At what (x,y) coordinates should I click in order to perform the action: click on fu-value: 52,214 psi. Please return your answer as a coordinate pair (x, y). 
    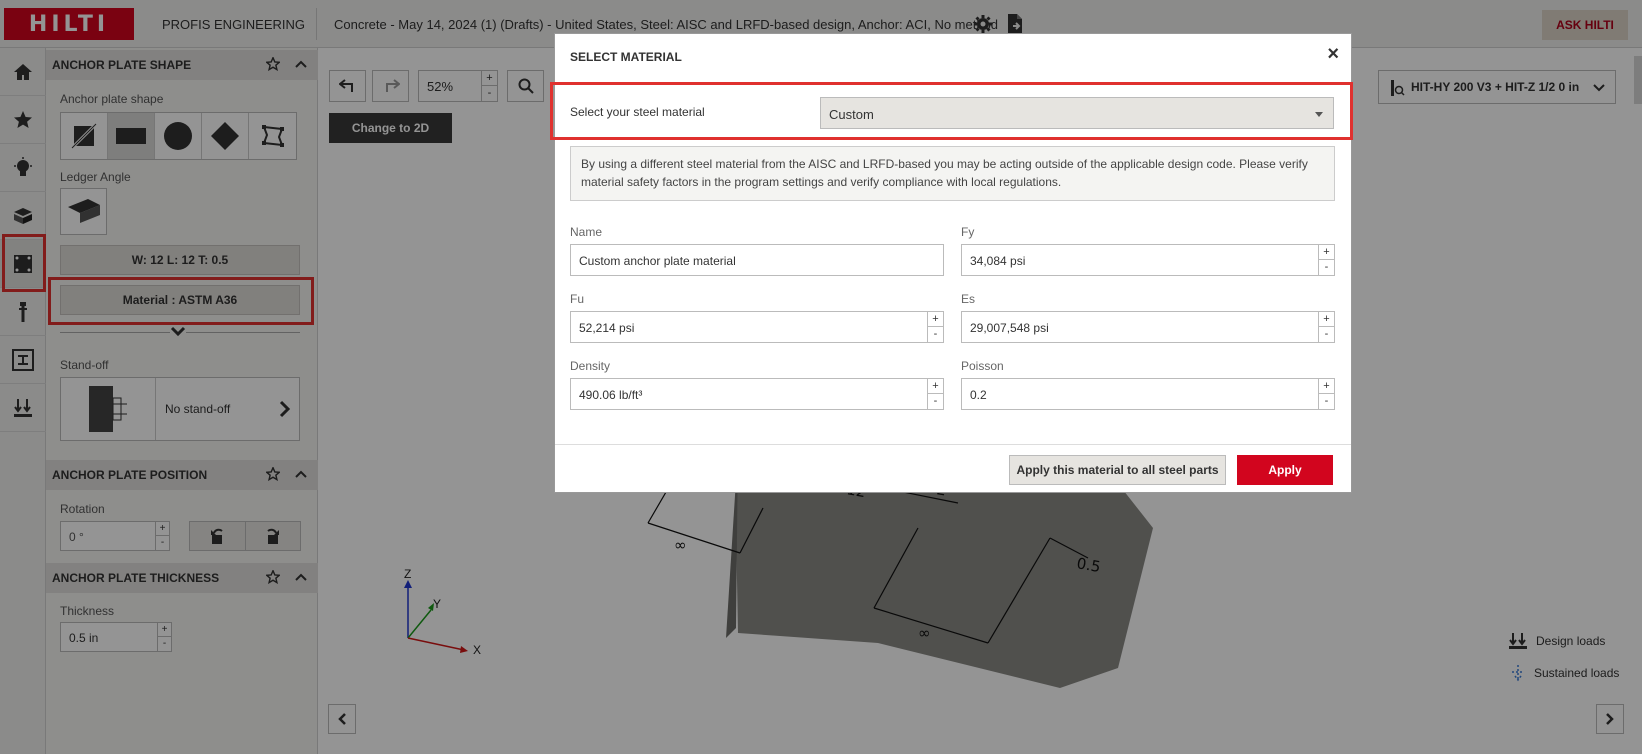
    Looking at the image, I should click on (607, 328).